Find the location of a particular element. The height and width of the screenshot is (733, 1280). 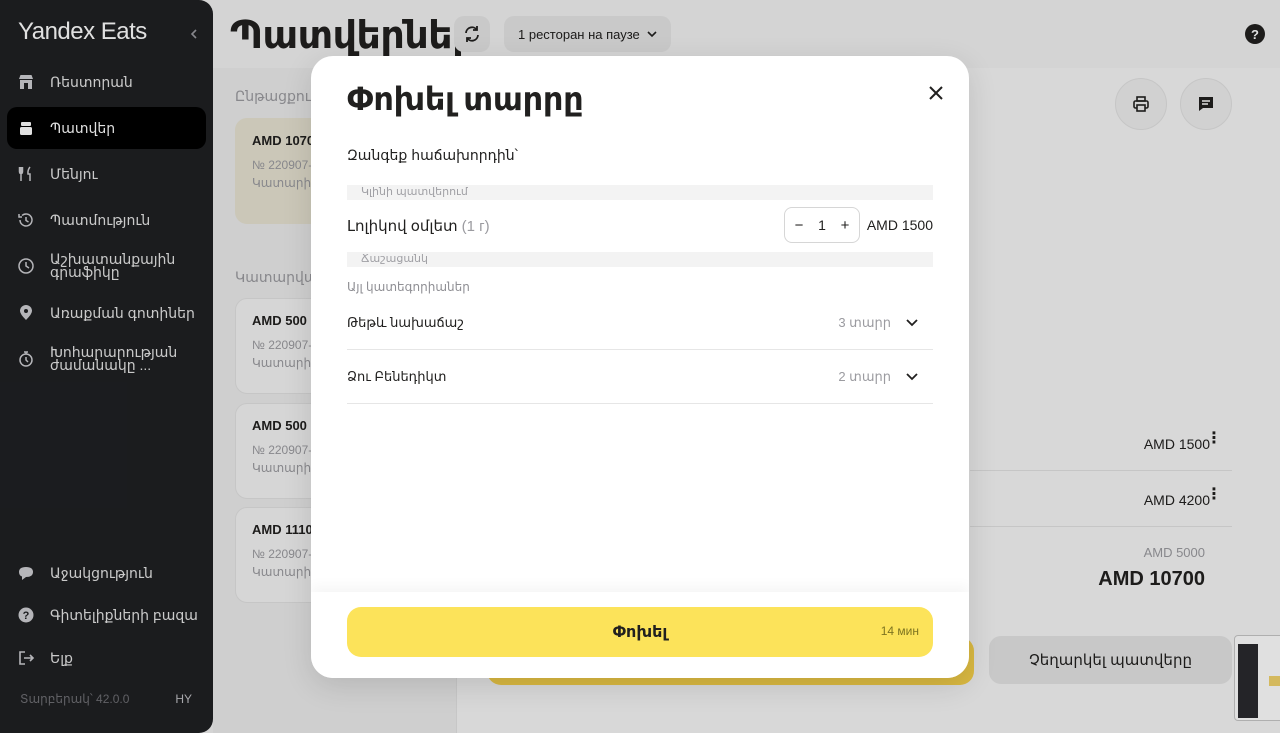

item-name: Լոլիկով օմլետ (1 г) is located at coordinates (418, 226).